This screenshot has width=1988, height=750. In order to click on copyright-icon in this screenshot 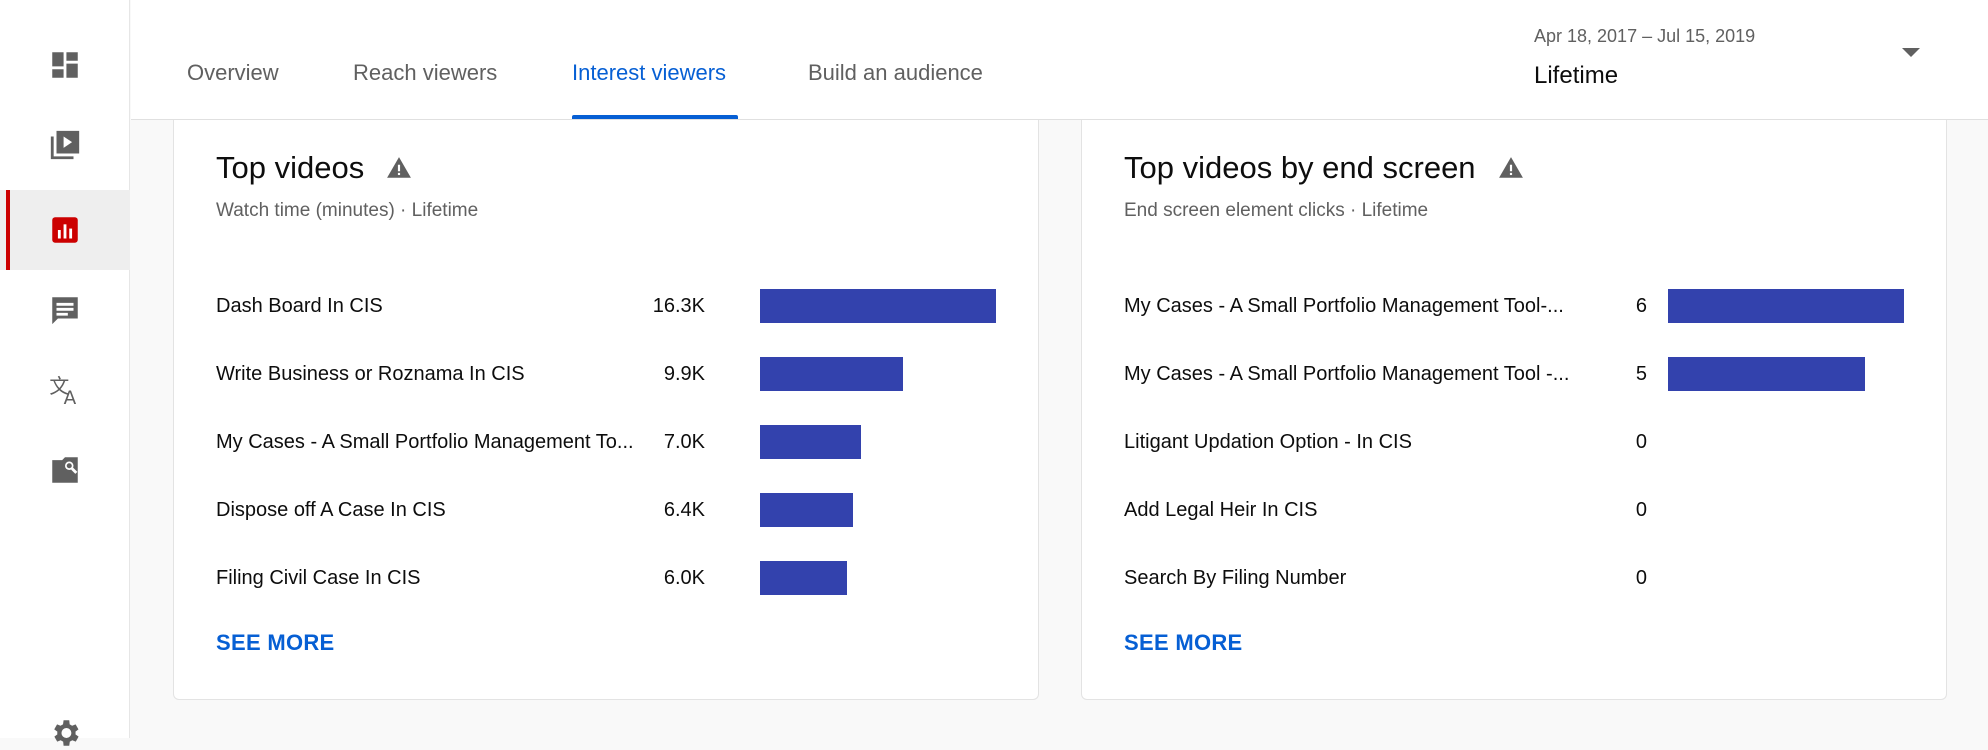, I will do `click(65, 470)`.